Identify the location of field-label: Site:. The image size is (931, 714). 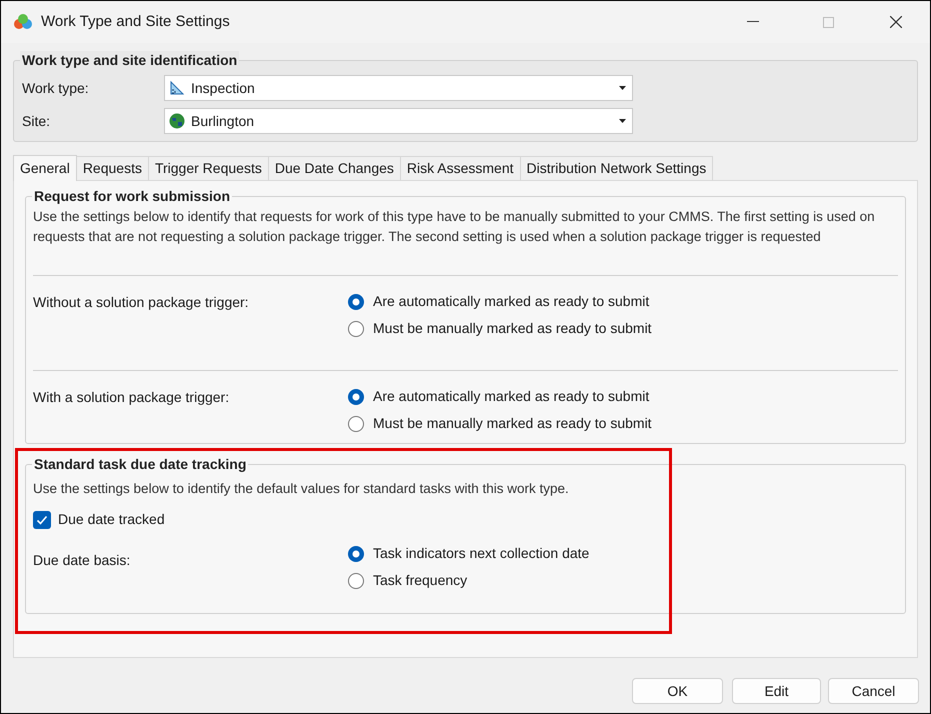
(37, 121).